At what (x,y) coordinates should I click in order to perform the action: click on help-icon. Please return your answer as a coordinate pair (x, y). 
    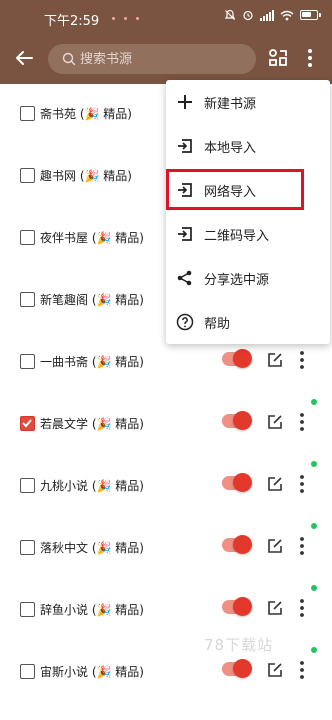
    Looking at the image, I should click on (185, 322).